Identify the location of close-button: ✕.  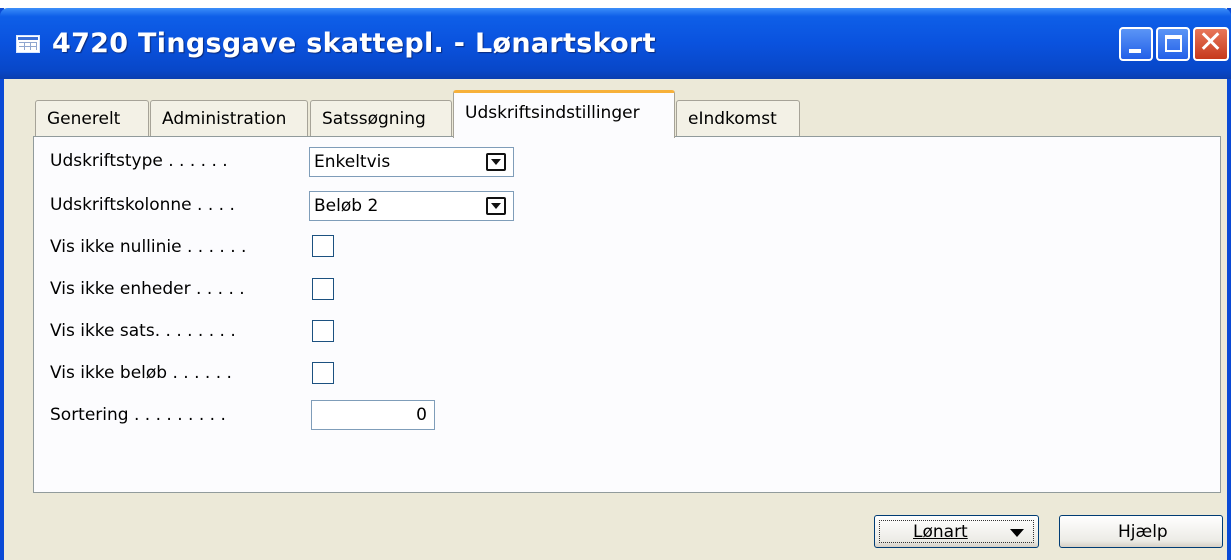
(1211, 43).